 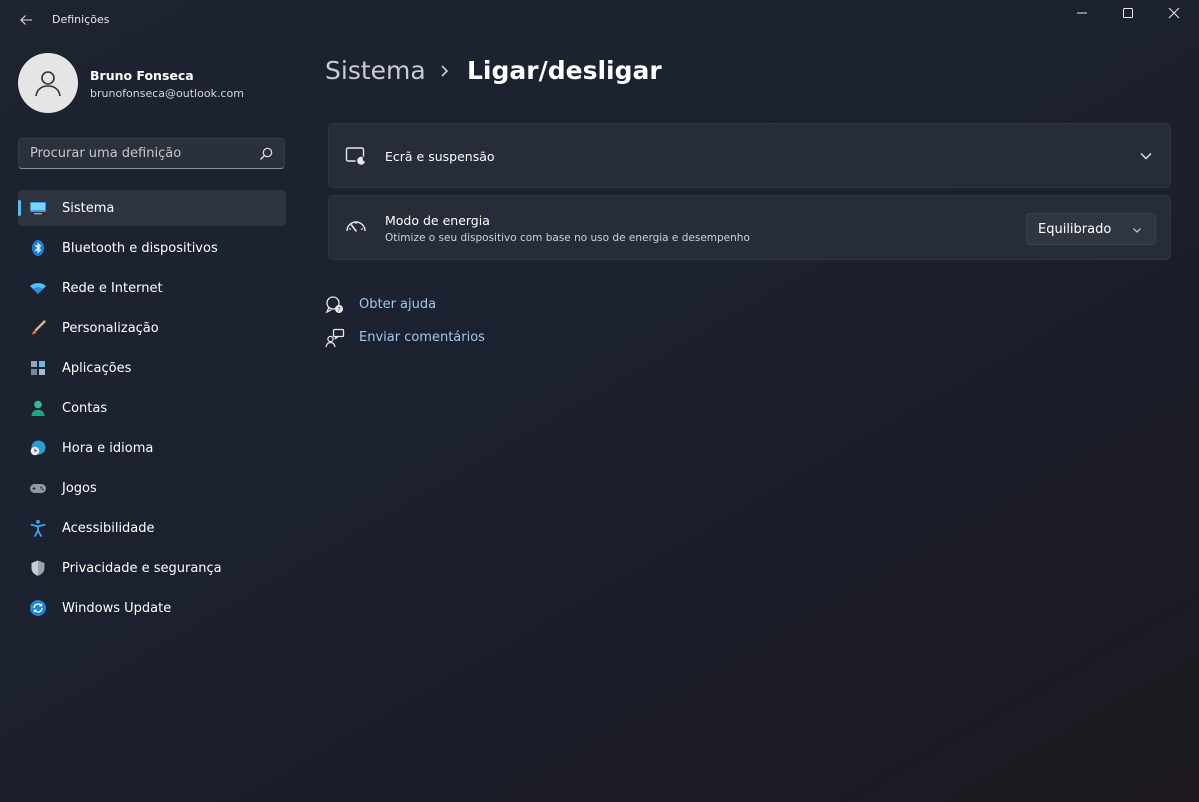 What do you see at coordinates (599, 20) in the screenshot?
I see `title-bar: Definições` at bounding box center [599, 20].